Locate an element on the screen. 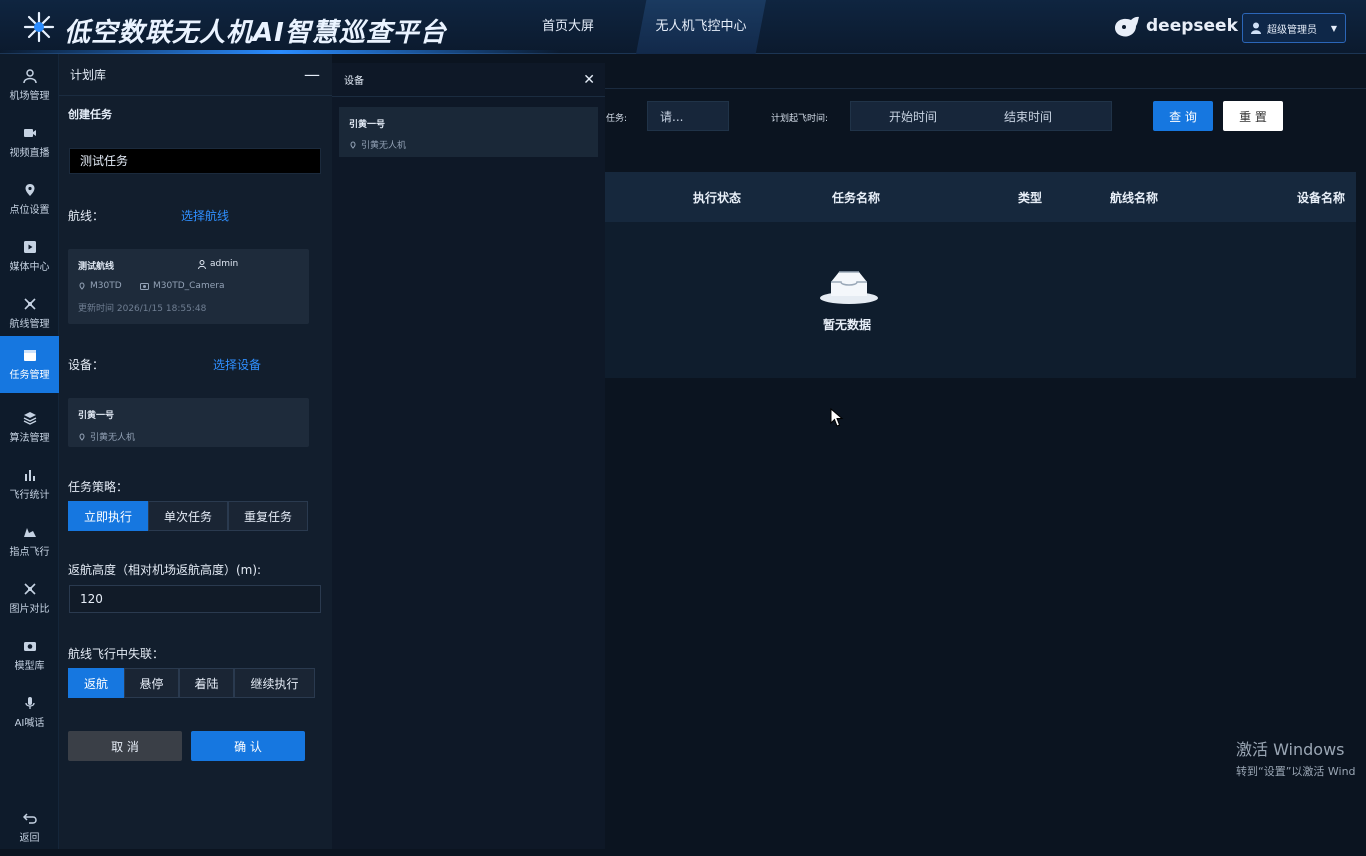  select-device-link: 选择设备 is located at coordinates (237, 364).